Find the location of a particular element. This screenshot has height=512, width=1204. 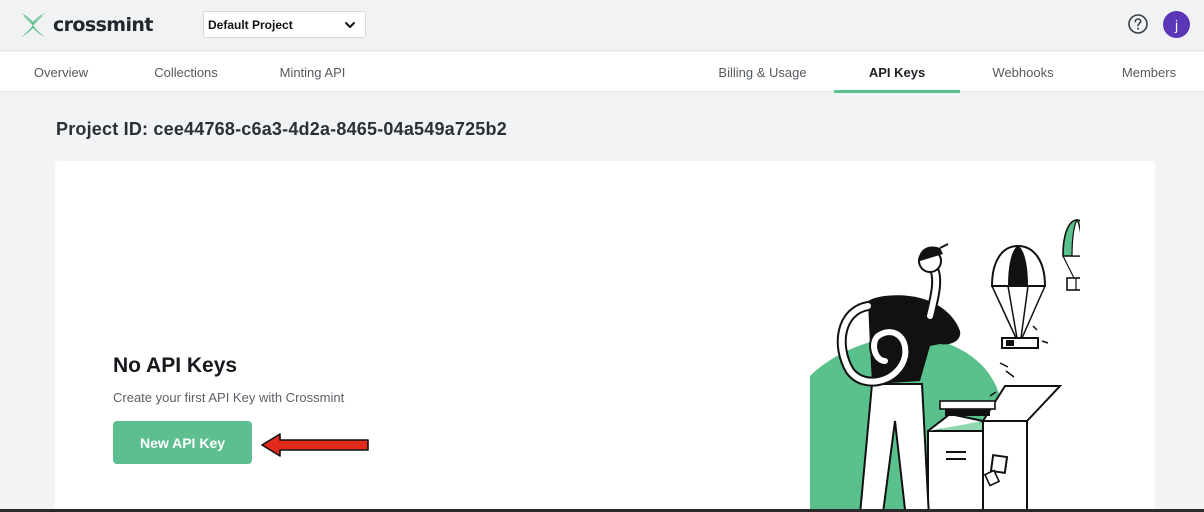

empty-state-title: No API Keys is located at coordinates (175, 365).